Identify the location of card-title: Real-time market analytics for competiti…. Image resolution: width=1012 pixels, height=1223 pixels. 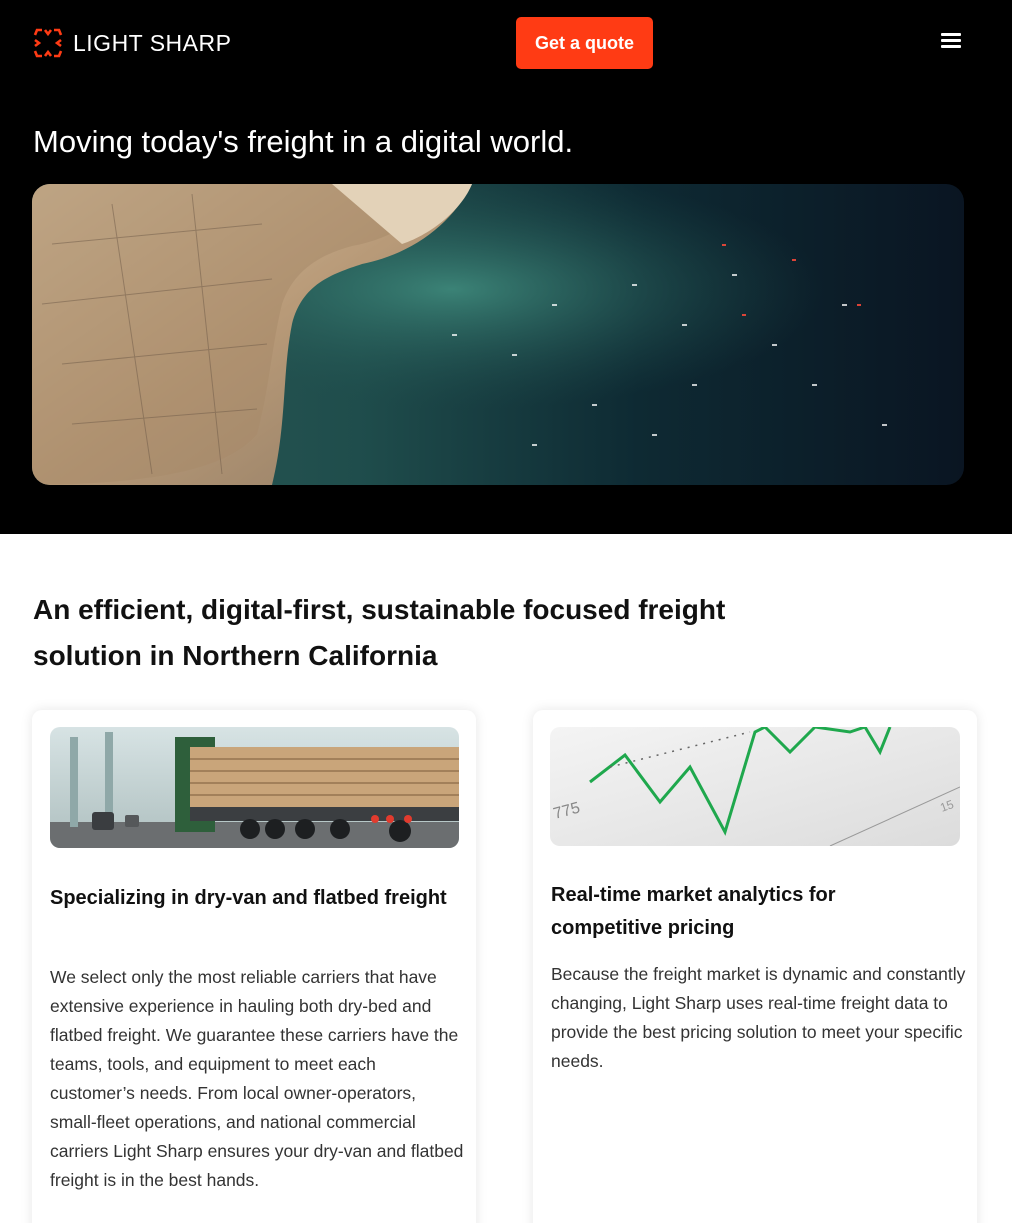
(693, 911).